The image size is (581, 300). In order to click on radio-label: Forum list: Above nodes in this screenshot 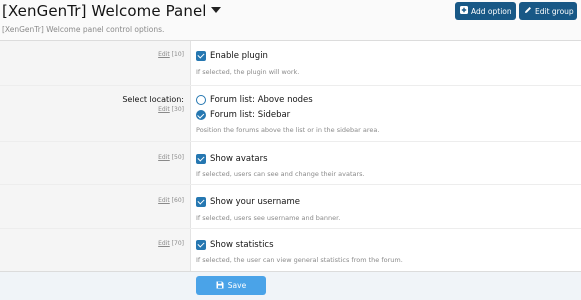, I will do `click(261, 100)`.